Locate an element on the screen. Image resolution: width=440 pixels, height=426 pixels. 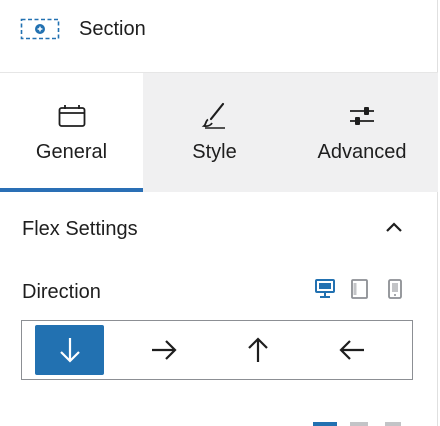
chevron-up-icon is located at coordinates (394, 227).